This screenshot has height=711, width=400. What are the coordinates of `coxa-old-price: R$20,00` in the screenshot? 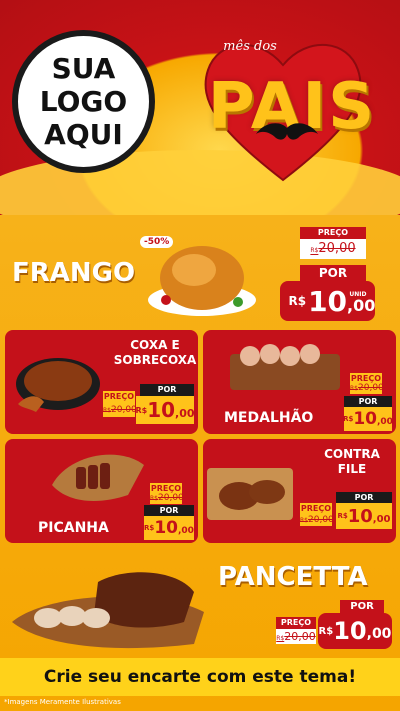 It's located at (120, 410).